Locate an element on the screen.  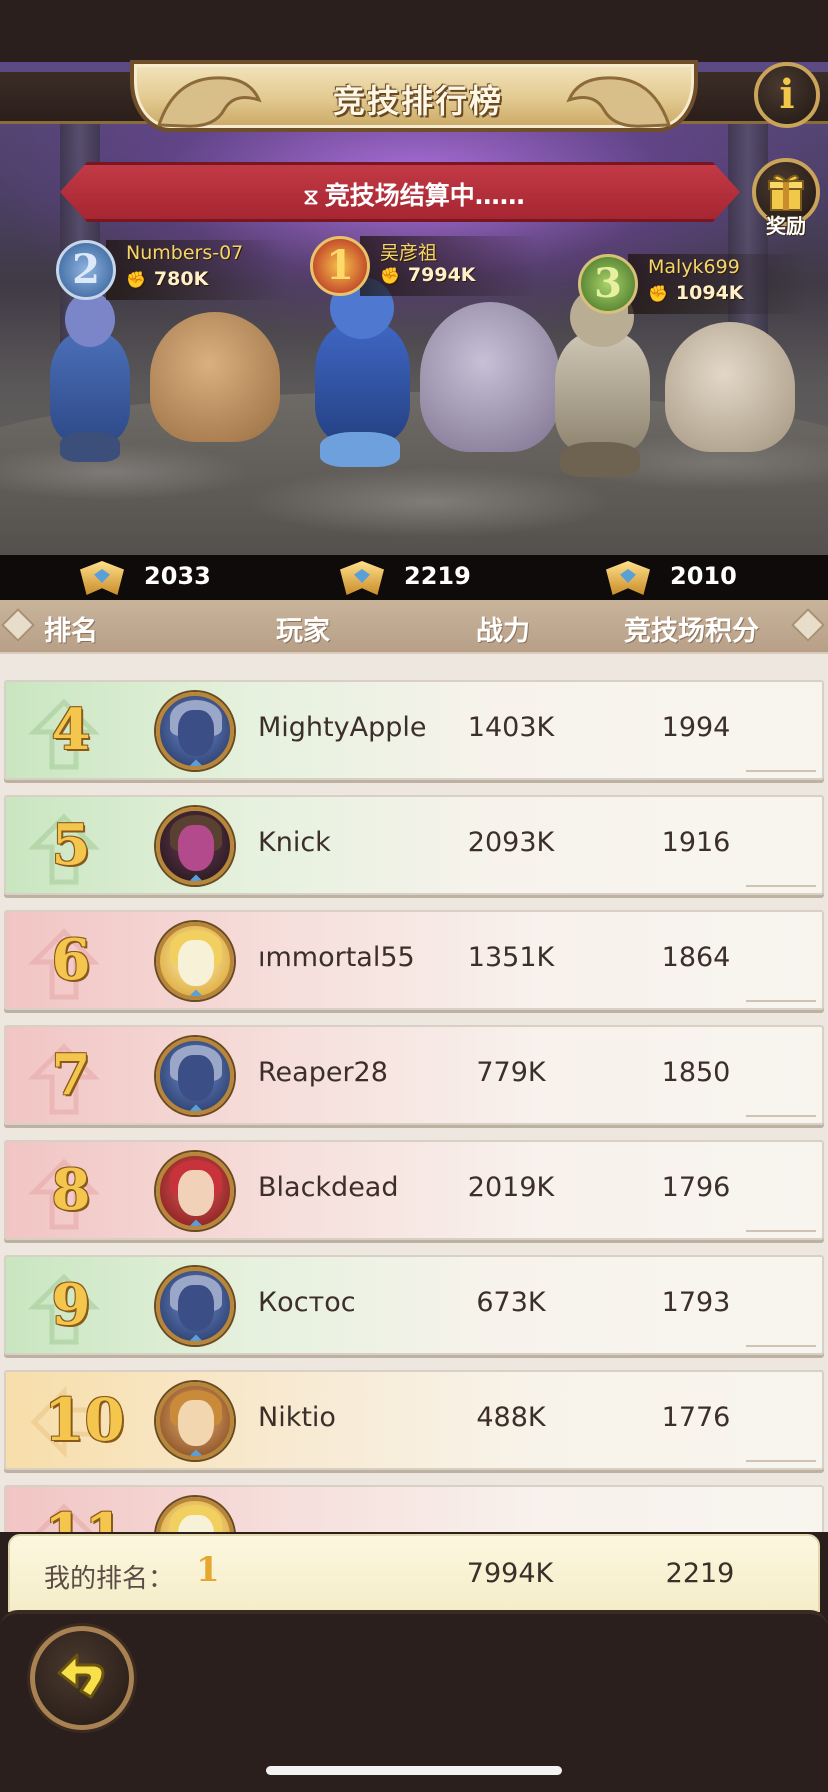
reward-button: 奖励 is located at coordinates (785, 198).